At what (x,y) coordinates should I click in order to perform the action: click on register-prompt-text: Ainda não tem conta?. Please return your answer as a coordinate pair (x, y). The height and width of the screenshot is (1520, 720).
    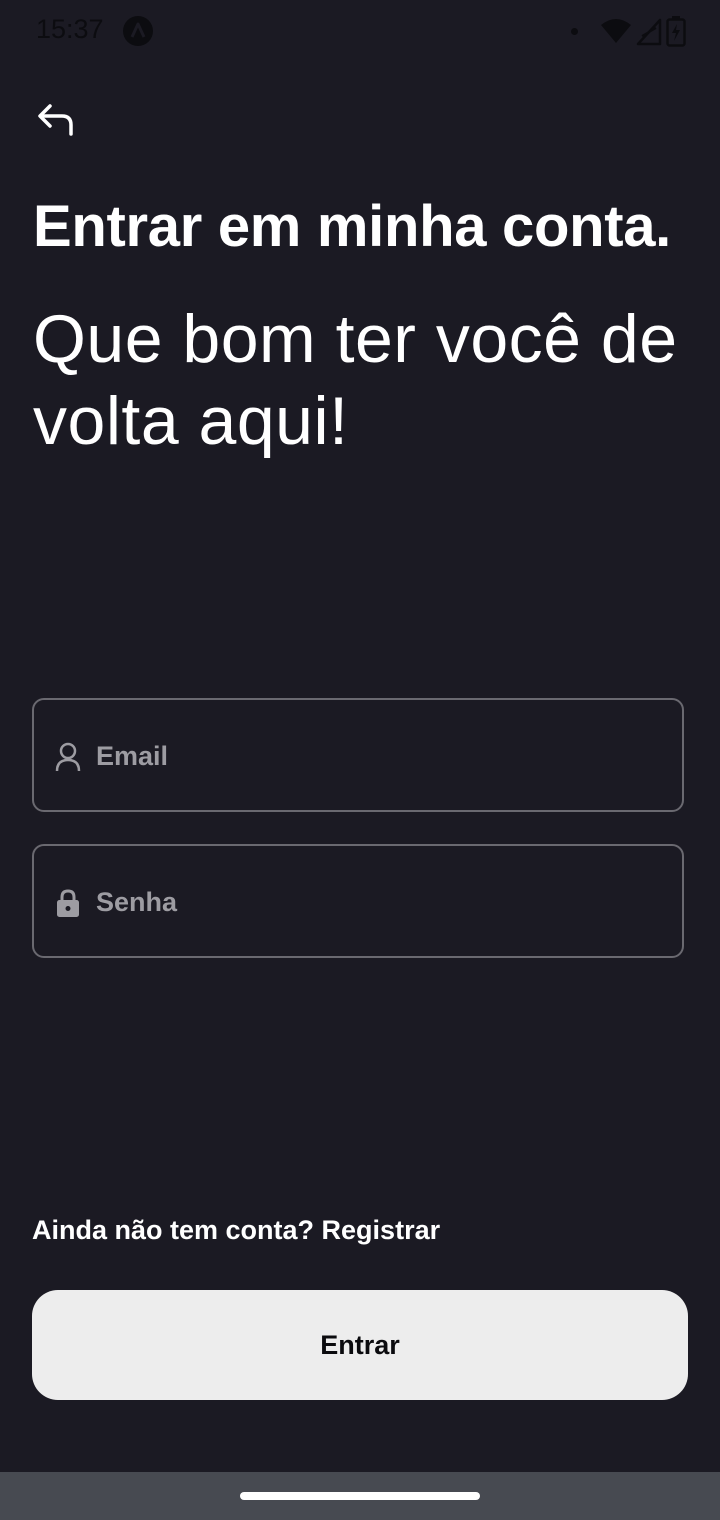
    Looking at the image, I should click on (173, 1230).